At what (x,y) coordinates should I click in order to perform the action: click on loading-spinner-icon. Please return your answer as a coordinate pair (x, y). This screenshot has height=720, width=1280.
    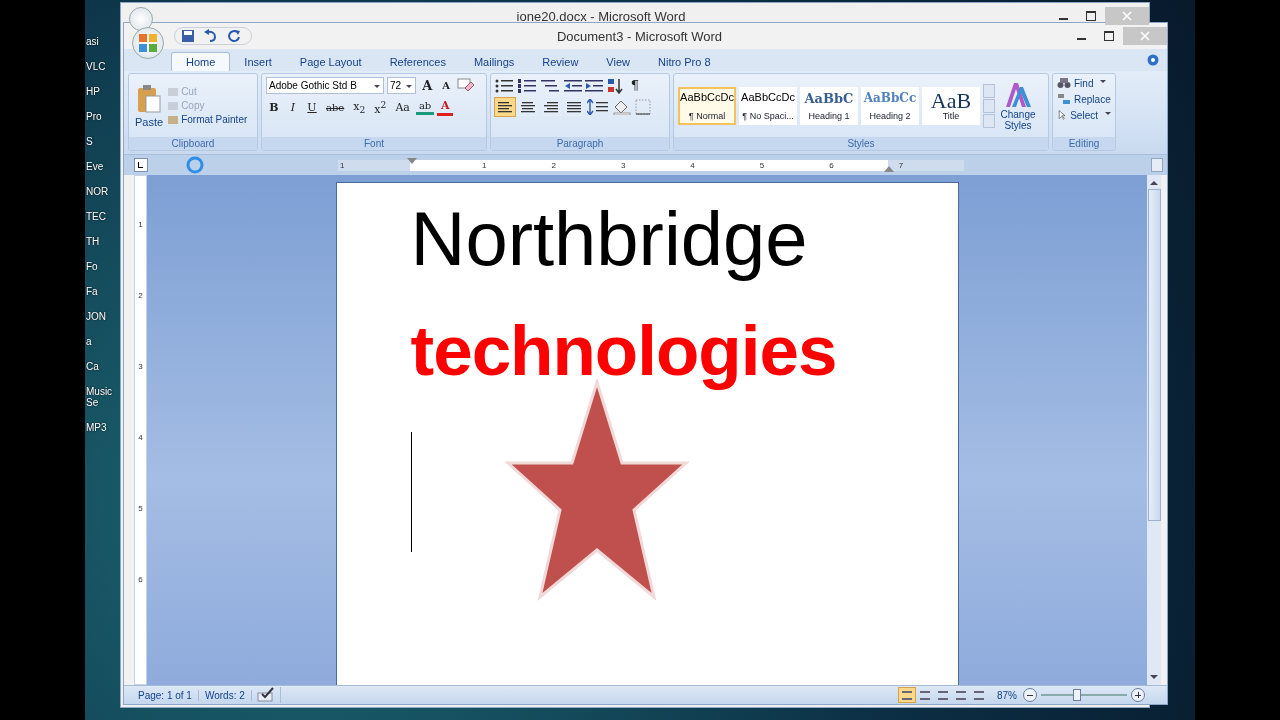
    Looking at the image, I should click on (195, 165).